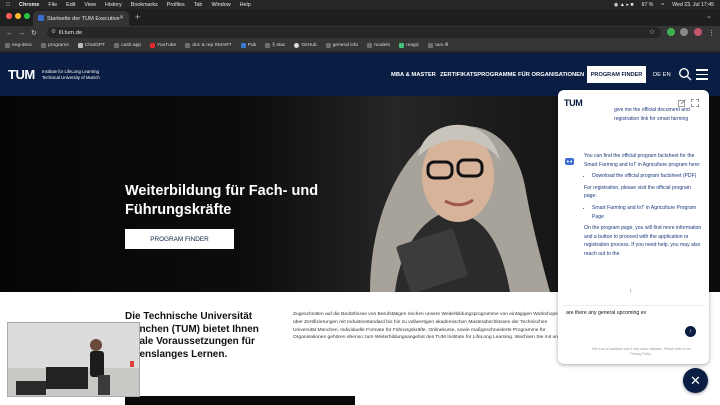 Image resolution: width=720 pixels, height=405 pixels. What do you see at coordinates (153, 45) in the screenshot?
I see `youtube-icon` at bounding box center [153, 45].